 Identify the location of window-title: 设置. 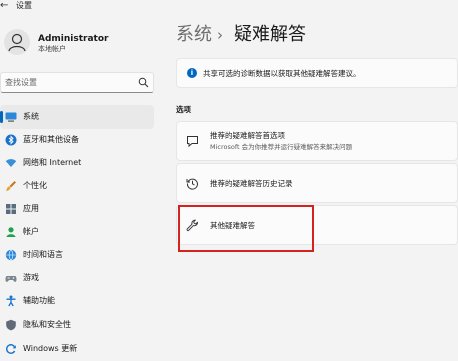
(24, 5).